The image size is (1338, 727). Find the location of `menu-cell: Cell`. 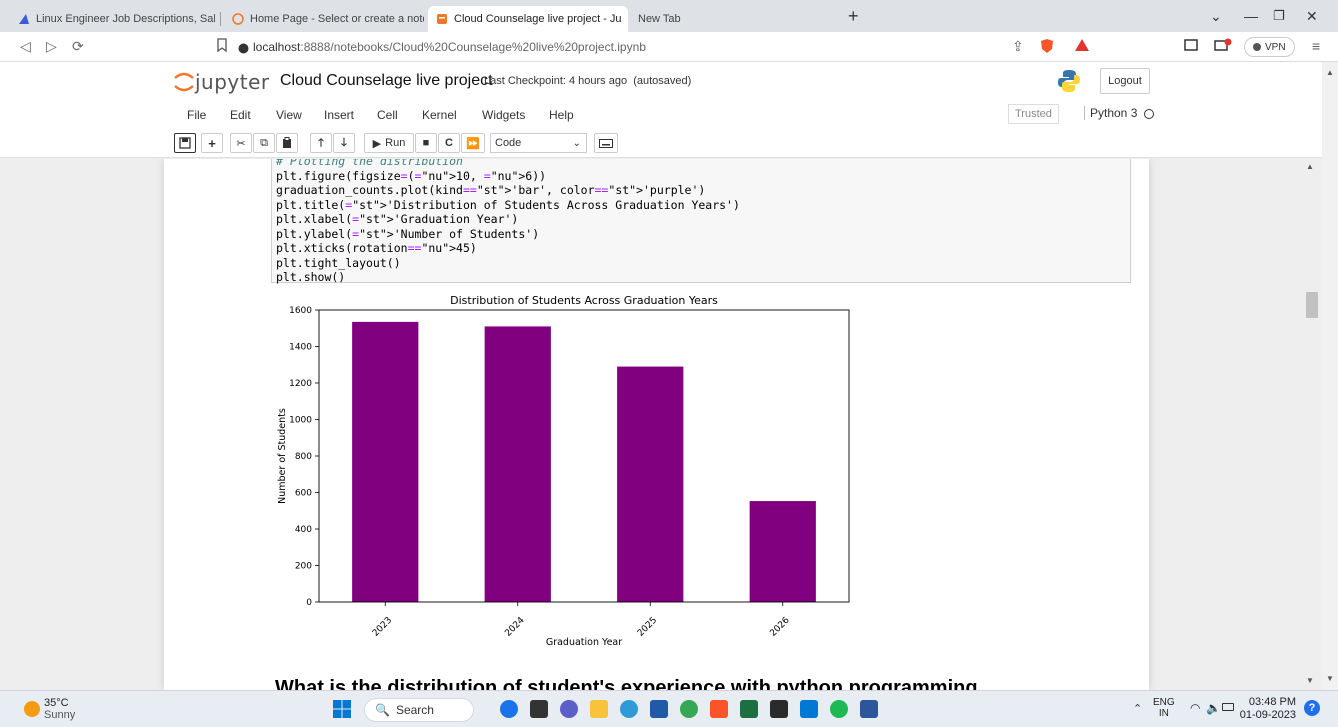

menu-cell: Cell is located at coordinates (387, 115).